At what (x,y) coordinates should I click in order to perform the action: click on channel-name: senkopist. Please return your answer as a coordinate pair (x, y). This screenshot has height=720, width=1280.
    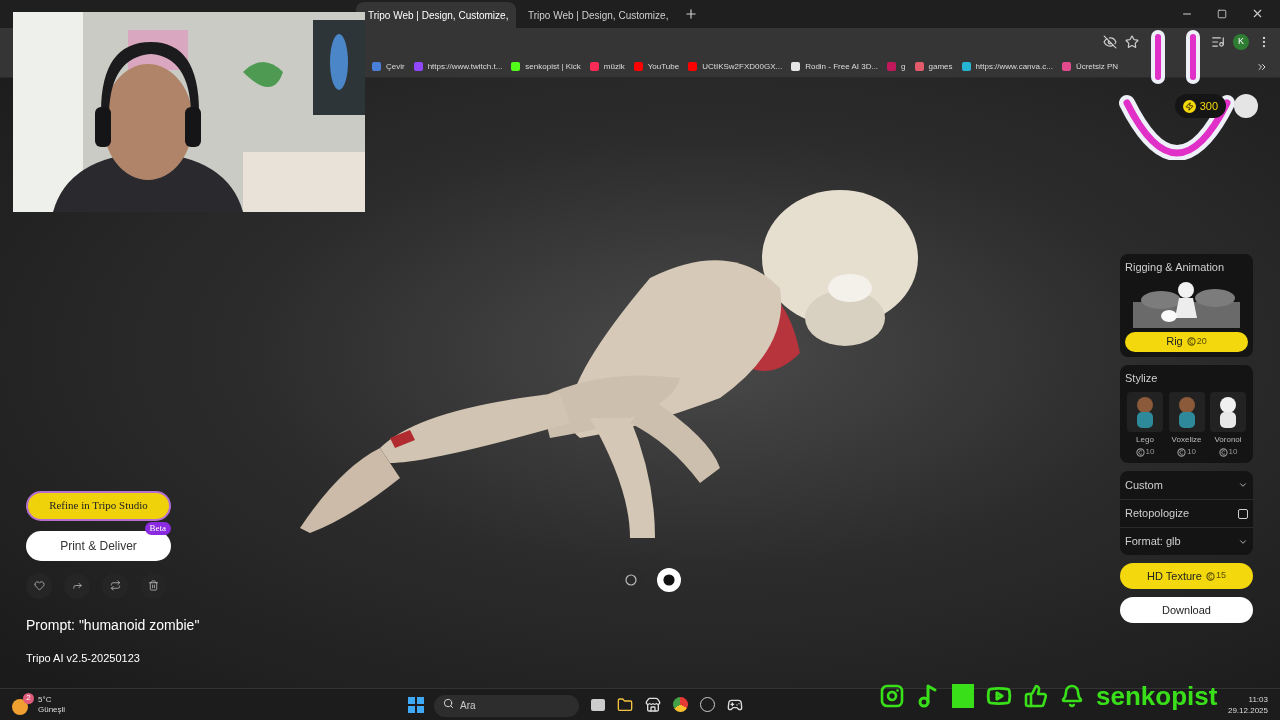
    Looking at the image, I should click on (1157, 696).